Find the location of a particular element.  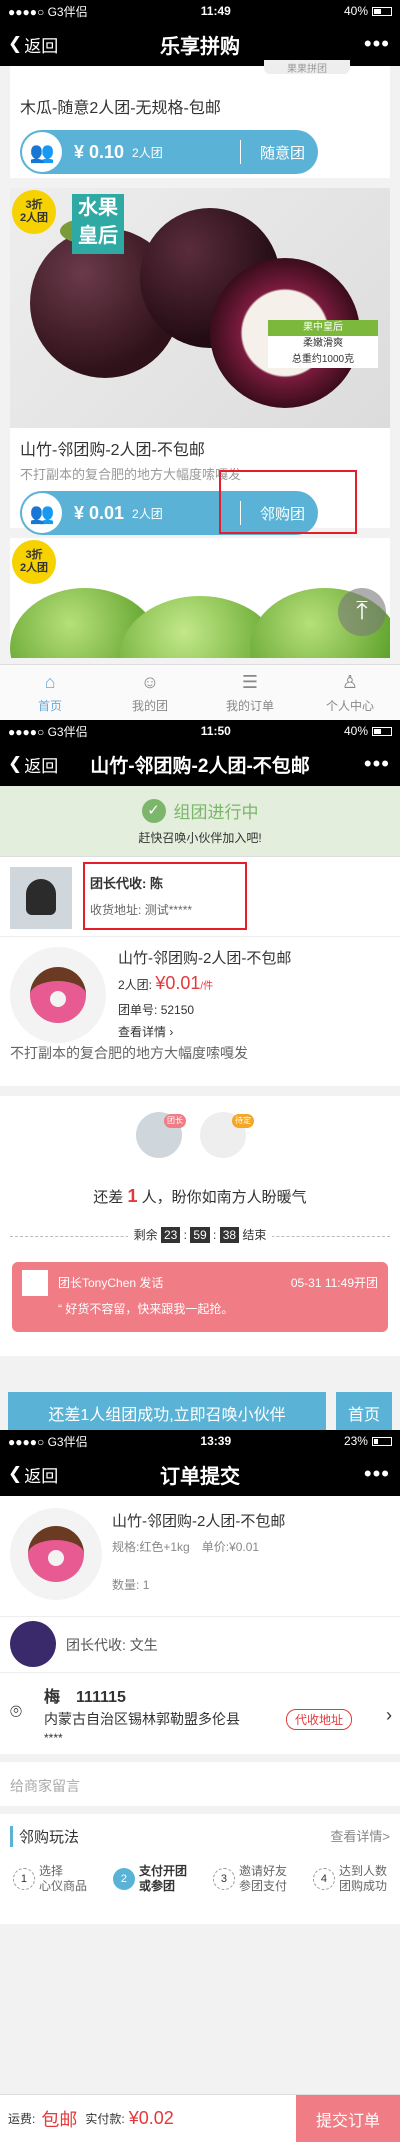

progress-banner: ✓ 组团进行中 赶快召唤小伙伴加入吧! is located at coordinates (200, 821).